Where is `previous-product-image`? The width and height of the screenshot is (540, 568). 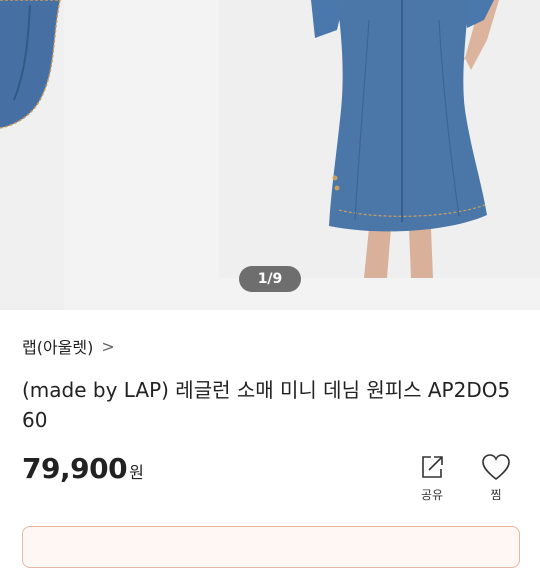
previous-product-image is located at coordinates (32, 155).